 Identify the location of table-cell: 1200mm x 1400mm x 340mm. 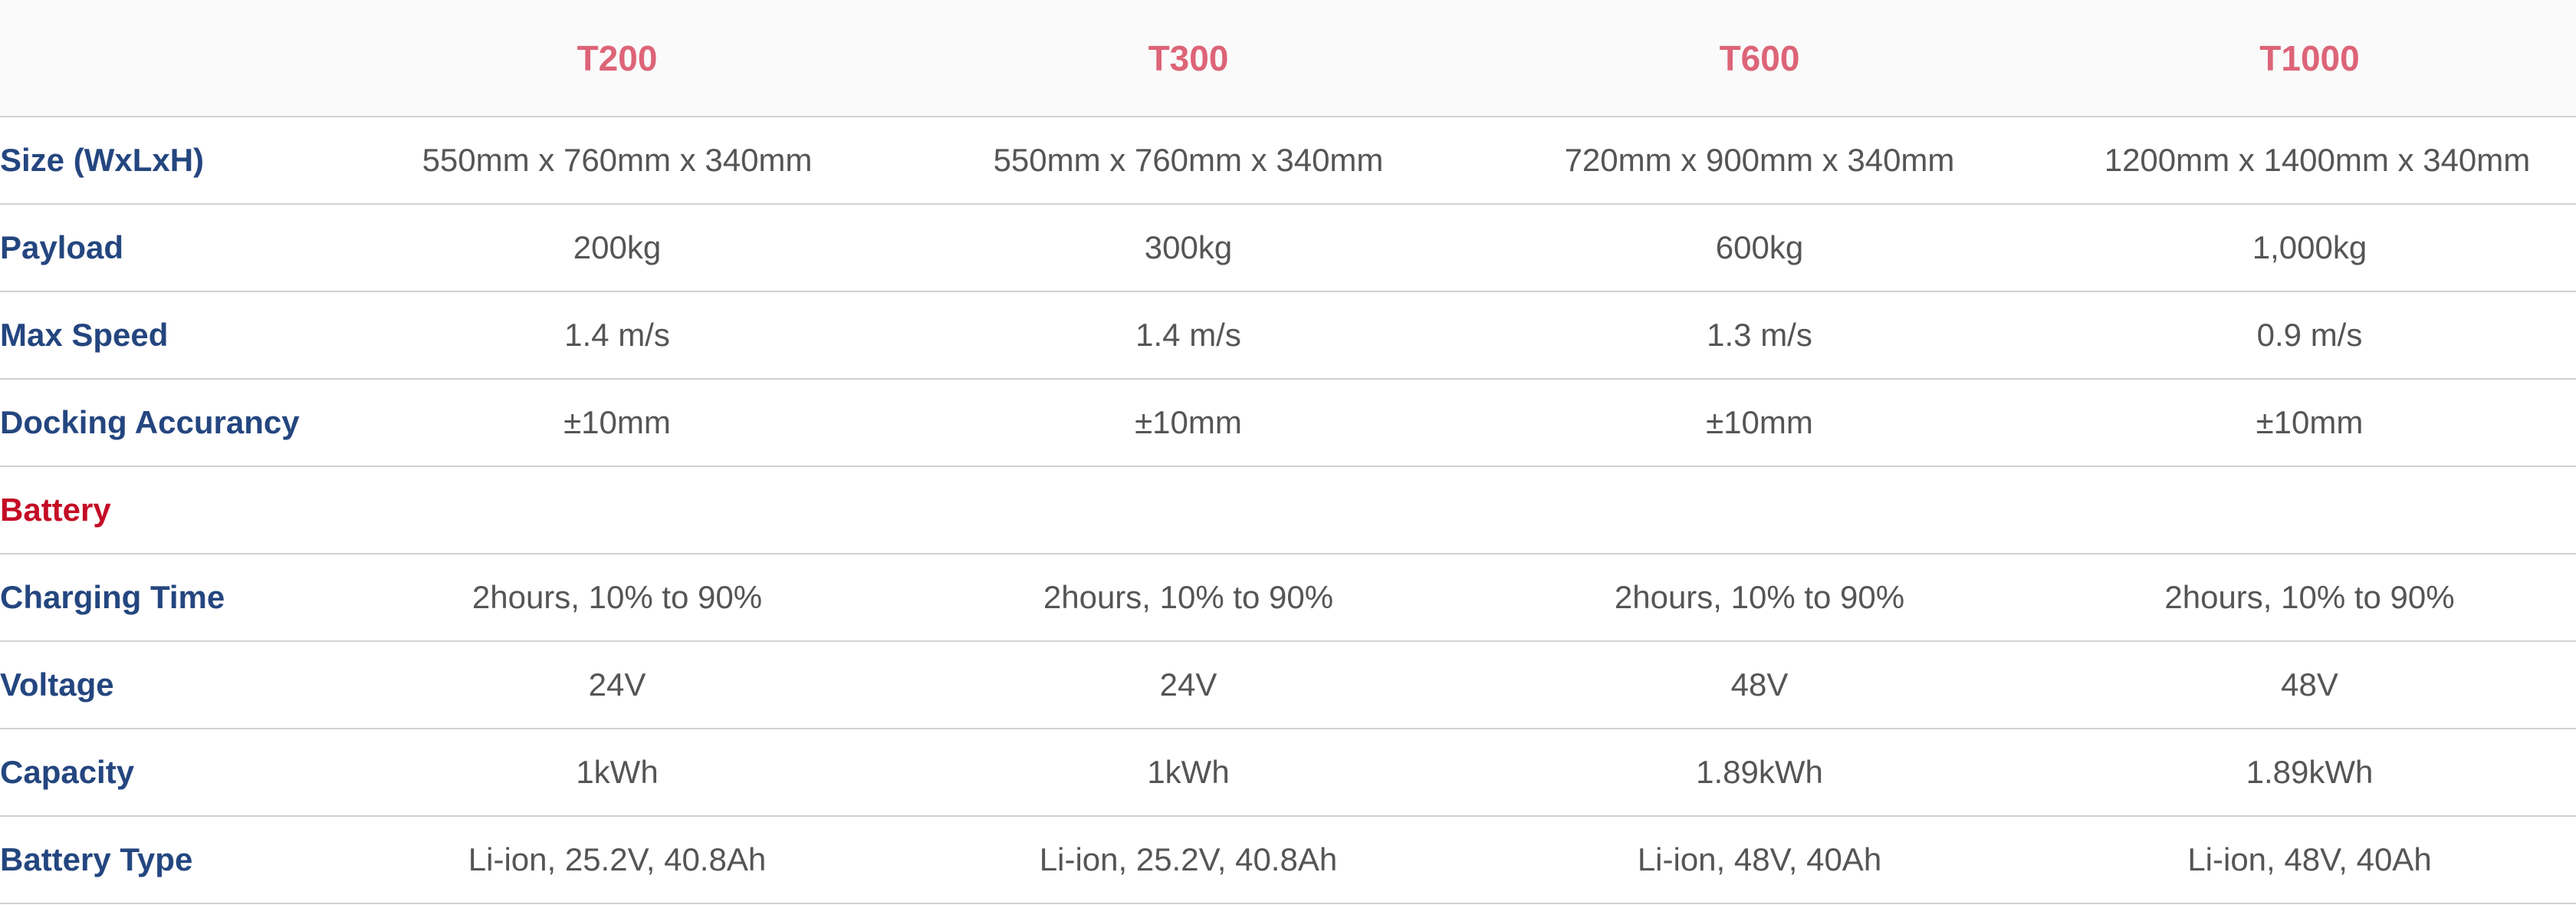
(2309, 161).